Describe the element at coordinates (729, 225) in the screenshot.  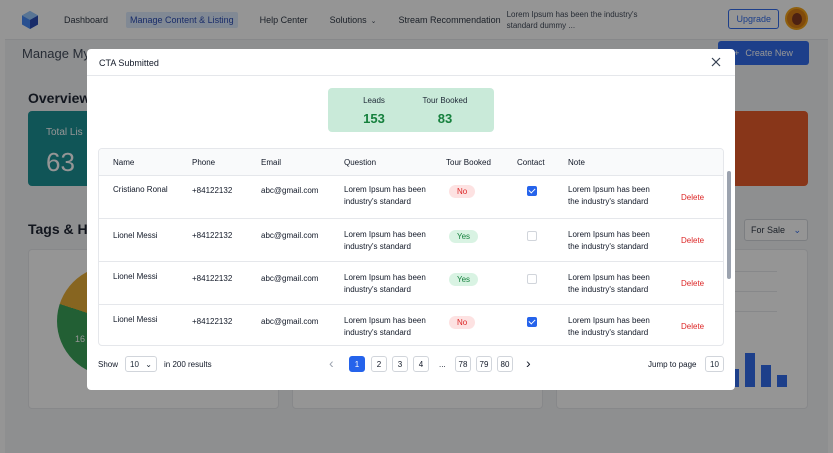
I see `table-scrollbar` at that location.